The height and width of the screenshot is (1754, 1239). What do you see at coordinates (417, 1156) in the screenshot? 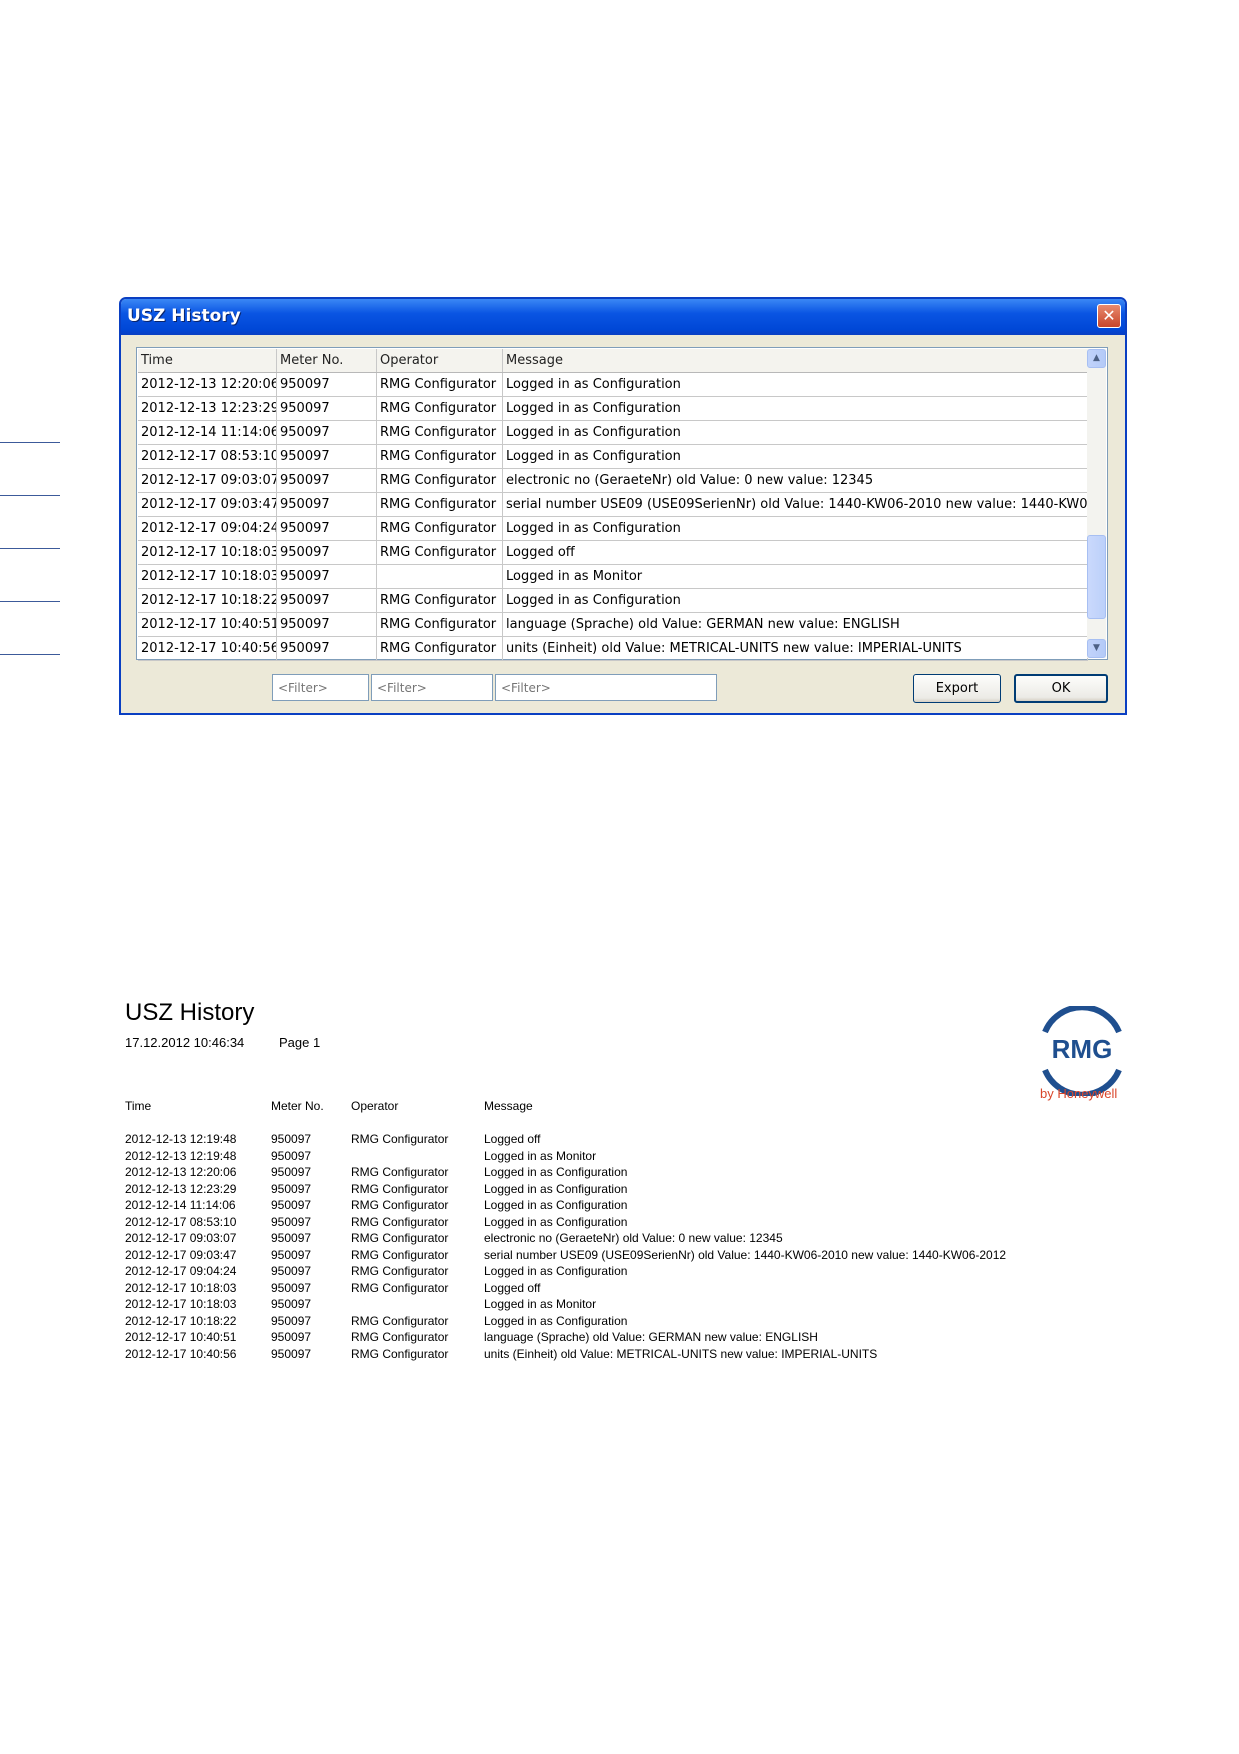
I see `report-cell-operator` at bounding box center [417, 1156].